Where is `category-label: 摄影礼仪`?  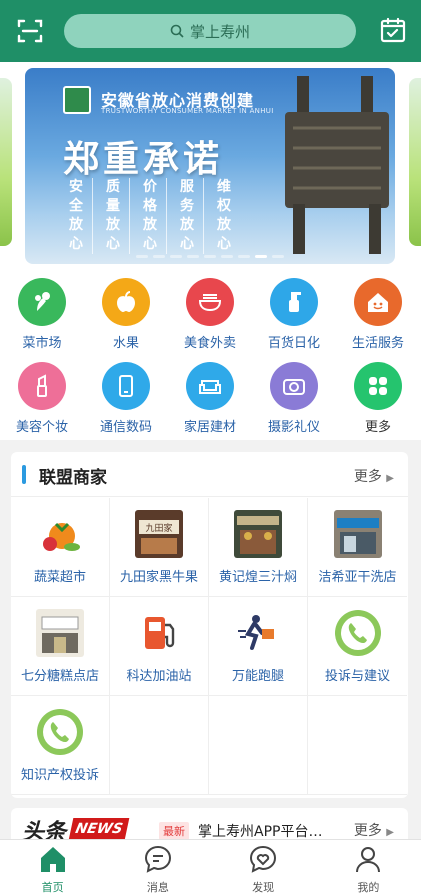
category-label: 摄影礼仪 is located at coordinates (293, 427).